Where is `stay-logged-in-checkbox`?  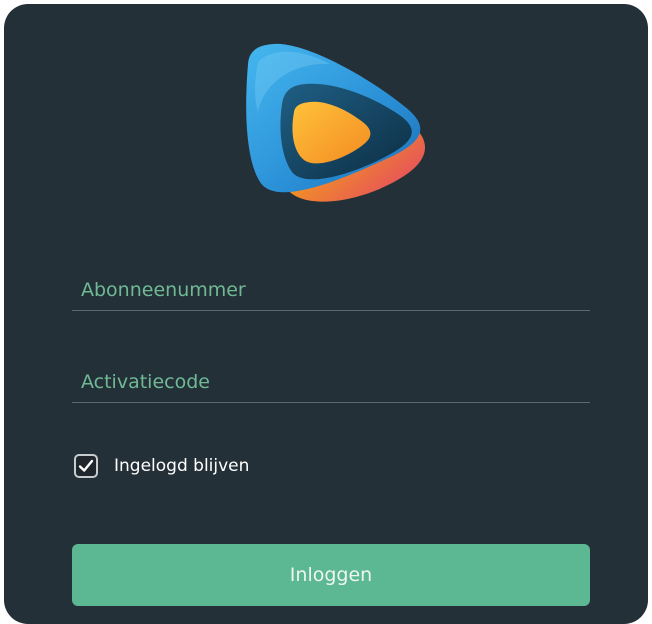 stay-logged-in-checkbox is located at coordinates (86, 466).